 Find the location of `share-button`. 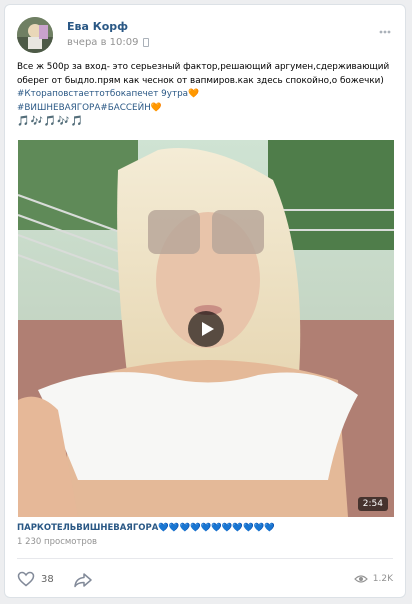

share-button is located at coordinates (83, 582).